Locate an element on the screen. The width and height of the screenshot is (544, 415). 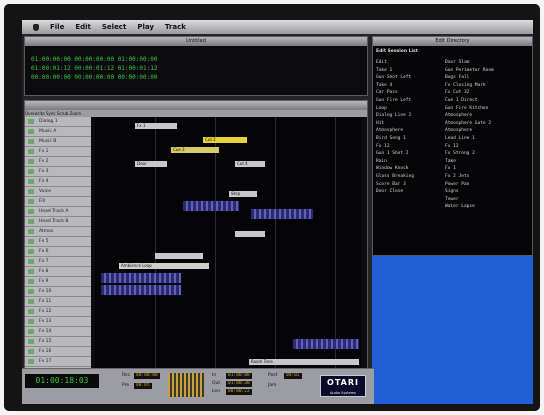
edit-list-item: Dialog Line 2 is located at coordinates (395, 116).